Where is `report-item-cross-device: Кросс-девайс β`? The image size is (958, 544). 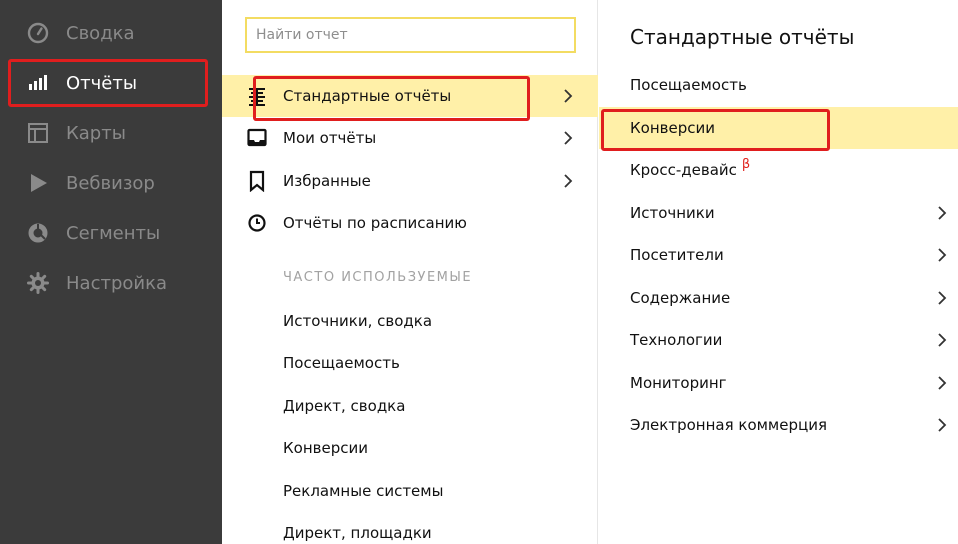
report-item-cross-device: Кросс-девайс β is located at coordinates (778, 170).